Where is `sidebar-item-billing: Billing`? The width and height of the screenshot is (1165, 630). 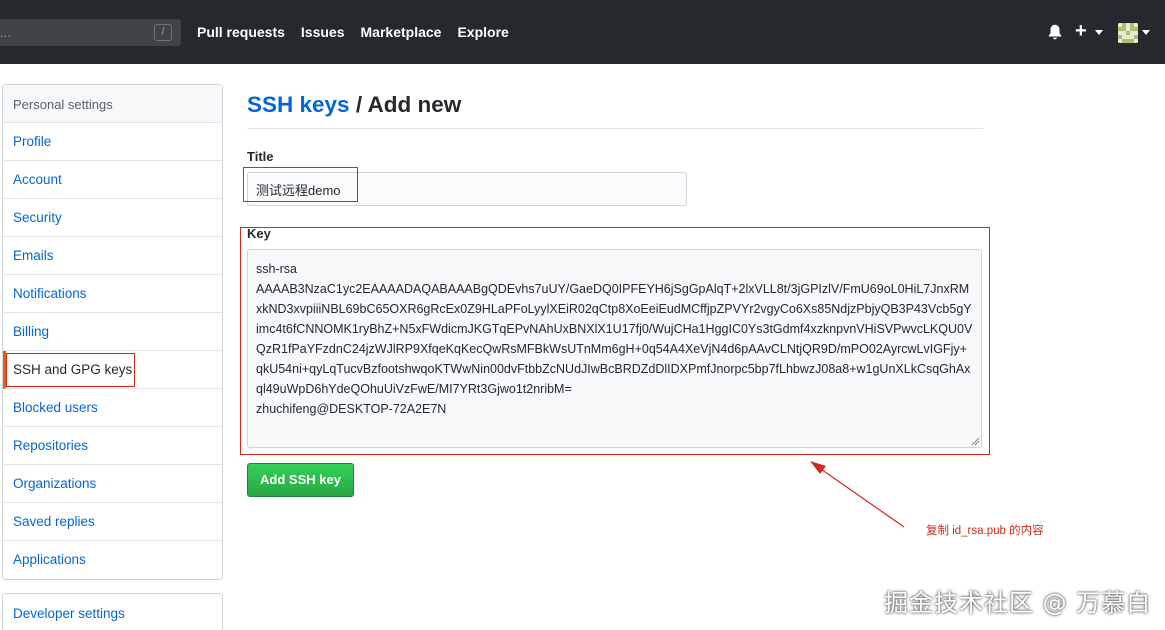
sidebar-item-billing: Billing is located at coordinates (112, 332).